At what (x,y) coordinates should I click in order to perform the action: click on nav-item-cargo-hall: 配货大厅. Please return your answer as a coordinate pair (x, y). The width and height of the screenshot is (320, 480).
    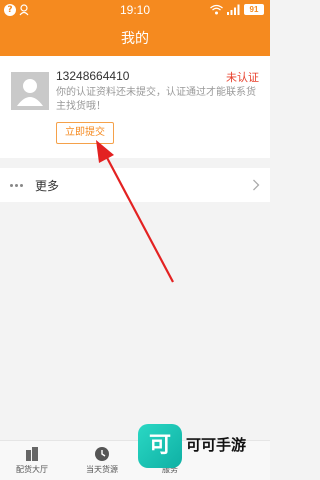
    Looking at the image, I should click on (32, 460).